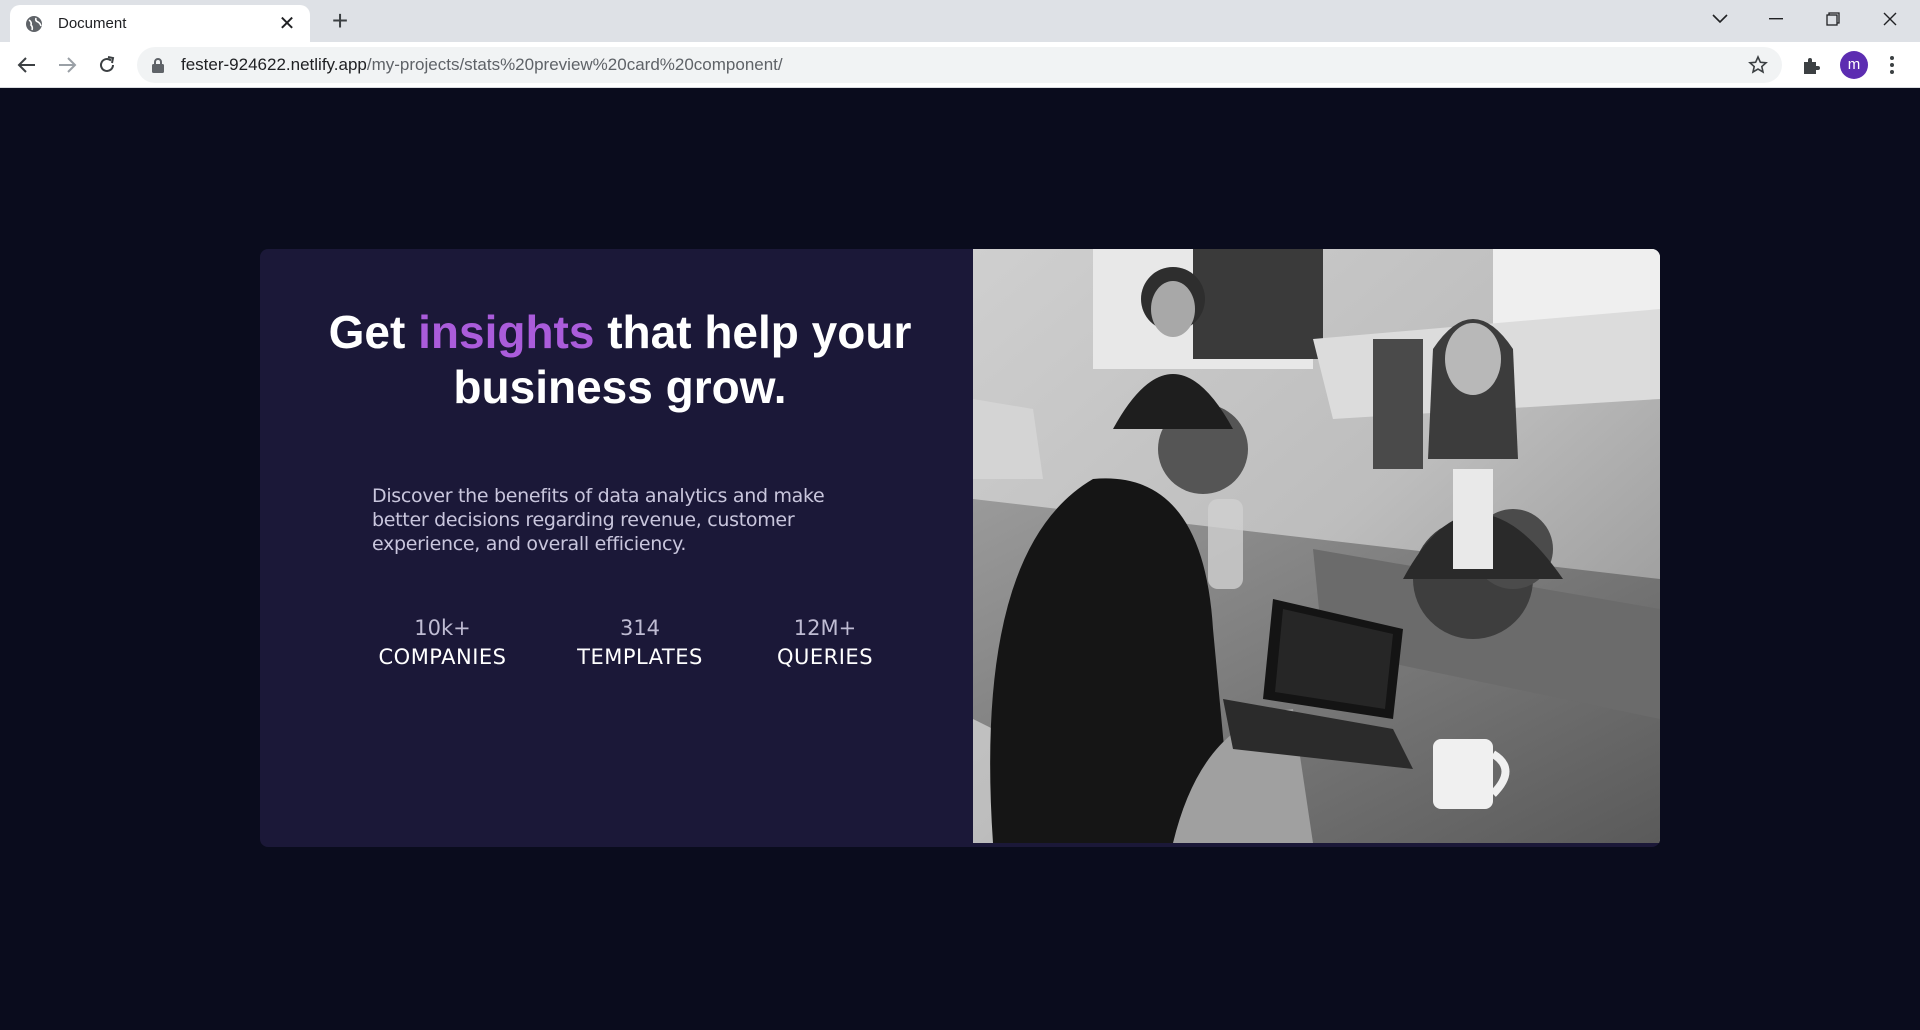 Image resolution: width=1920 pixels, height=1030 pixels. What do you see at coordinates (274, 64) in the screenshot?
I see `url-host: fester-924622.netlify.app` at bounding box center [274, 64].